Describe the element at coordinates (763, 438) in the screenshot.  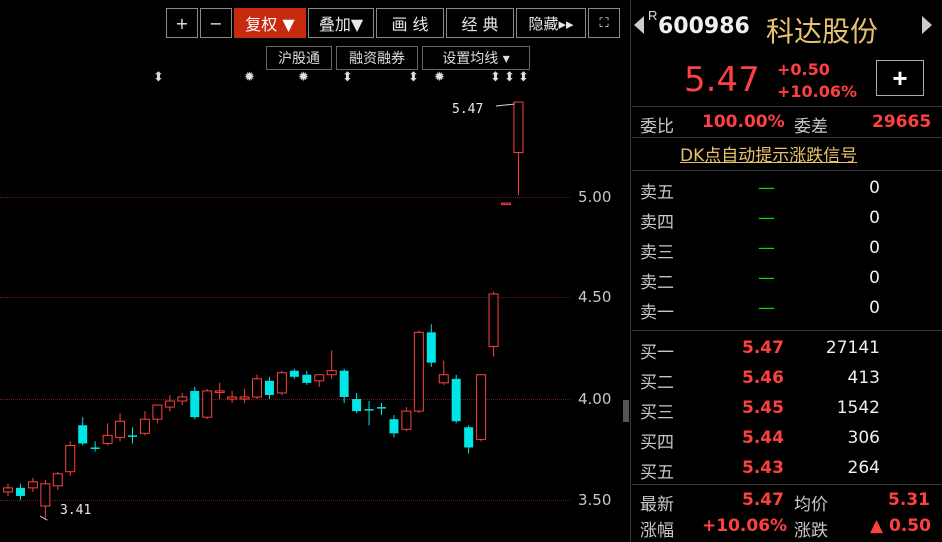
I see `buy-price: 5.44` at that location.